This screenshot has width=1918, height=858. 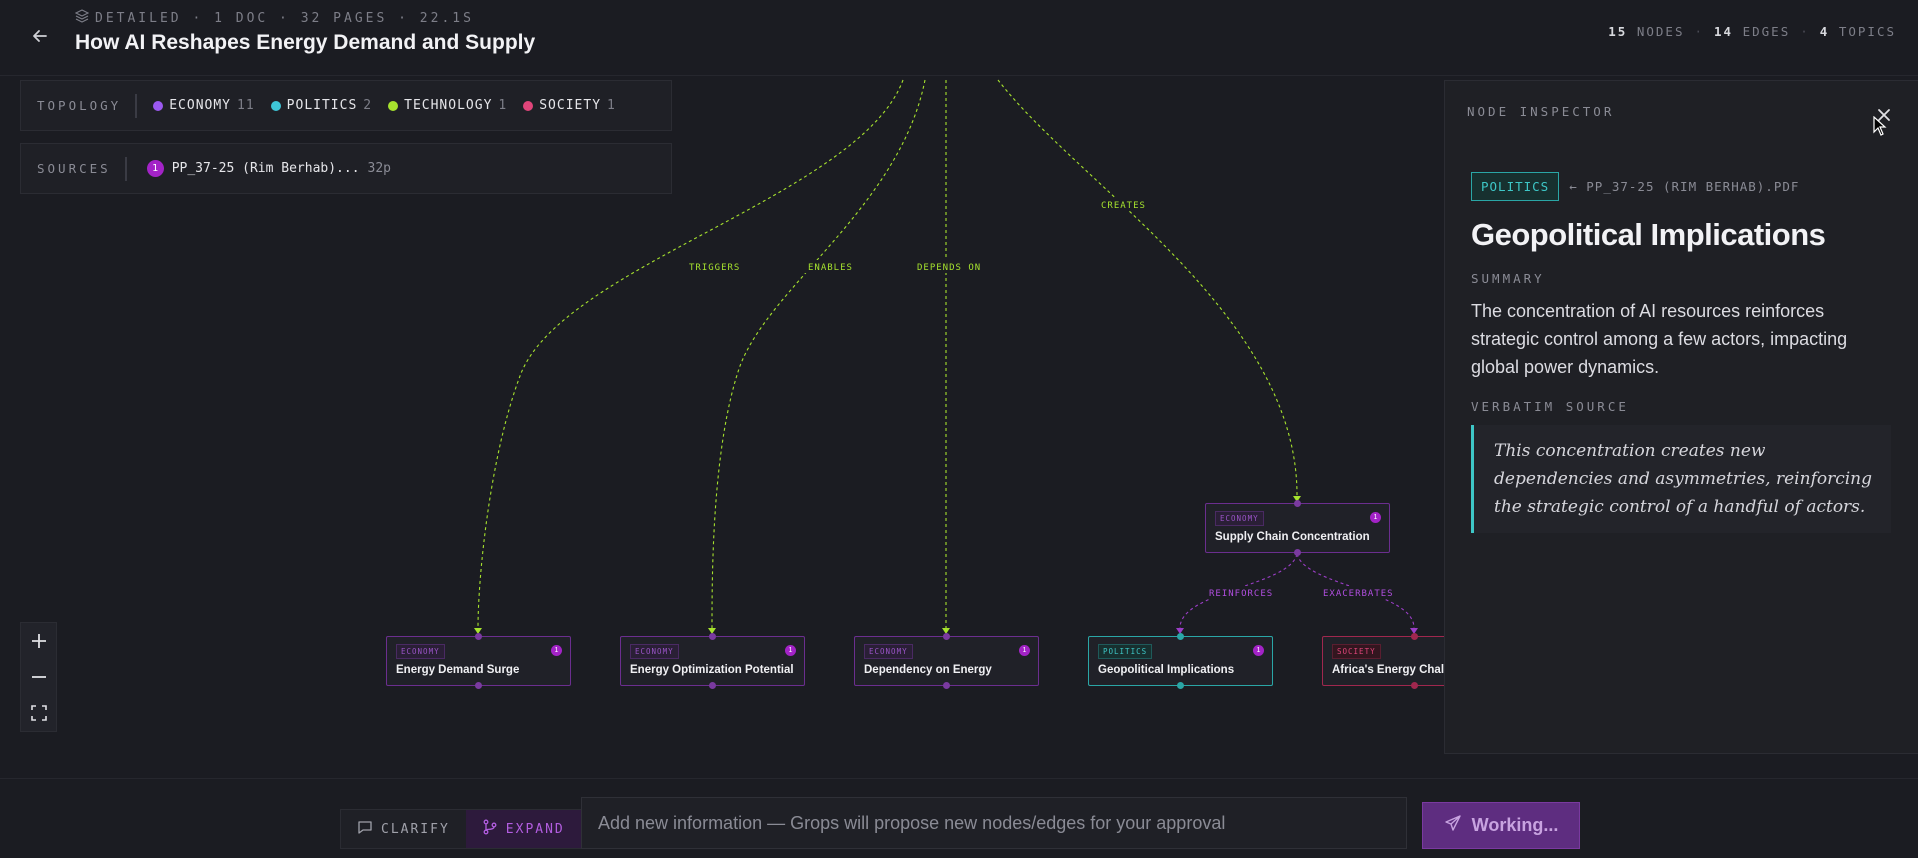 I want to click on nodes-label: NODES, so click(x=1660, y=31).